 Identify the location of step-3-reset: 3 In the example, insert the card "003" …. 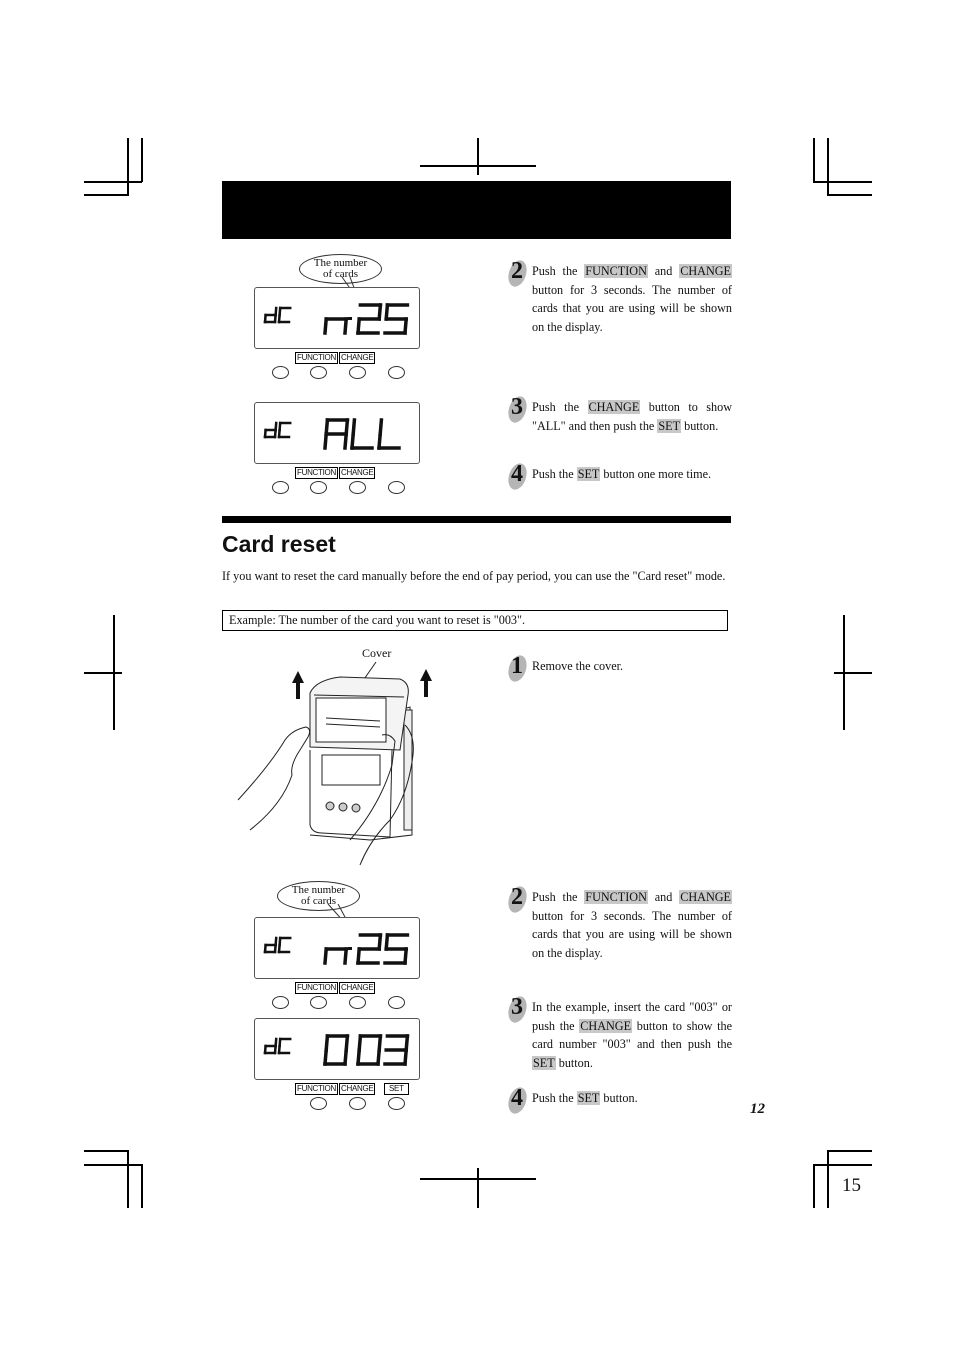
(618, 1033).